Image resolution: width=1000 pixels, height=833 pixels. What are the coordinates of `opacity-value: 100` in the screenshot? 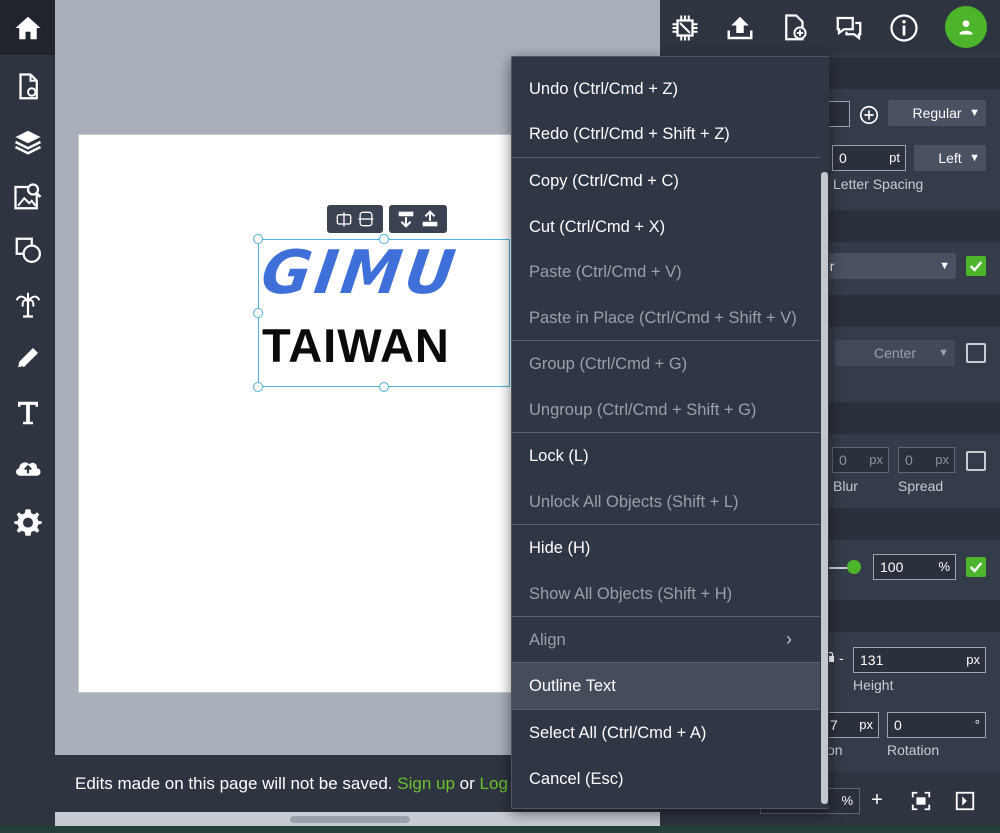 It's located at (892, 567).